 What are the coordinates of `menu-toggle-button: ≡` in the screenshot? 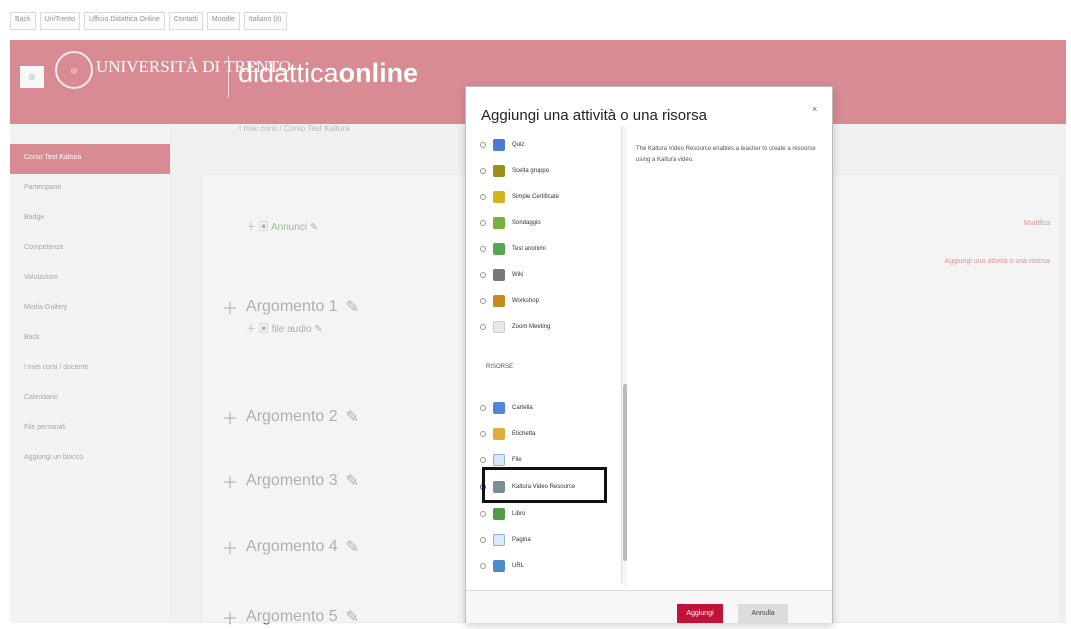 It's located at (32, 77).